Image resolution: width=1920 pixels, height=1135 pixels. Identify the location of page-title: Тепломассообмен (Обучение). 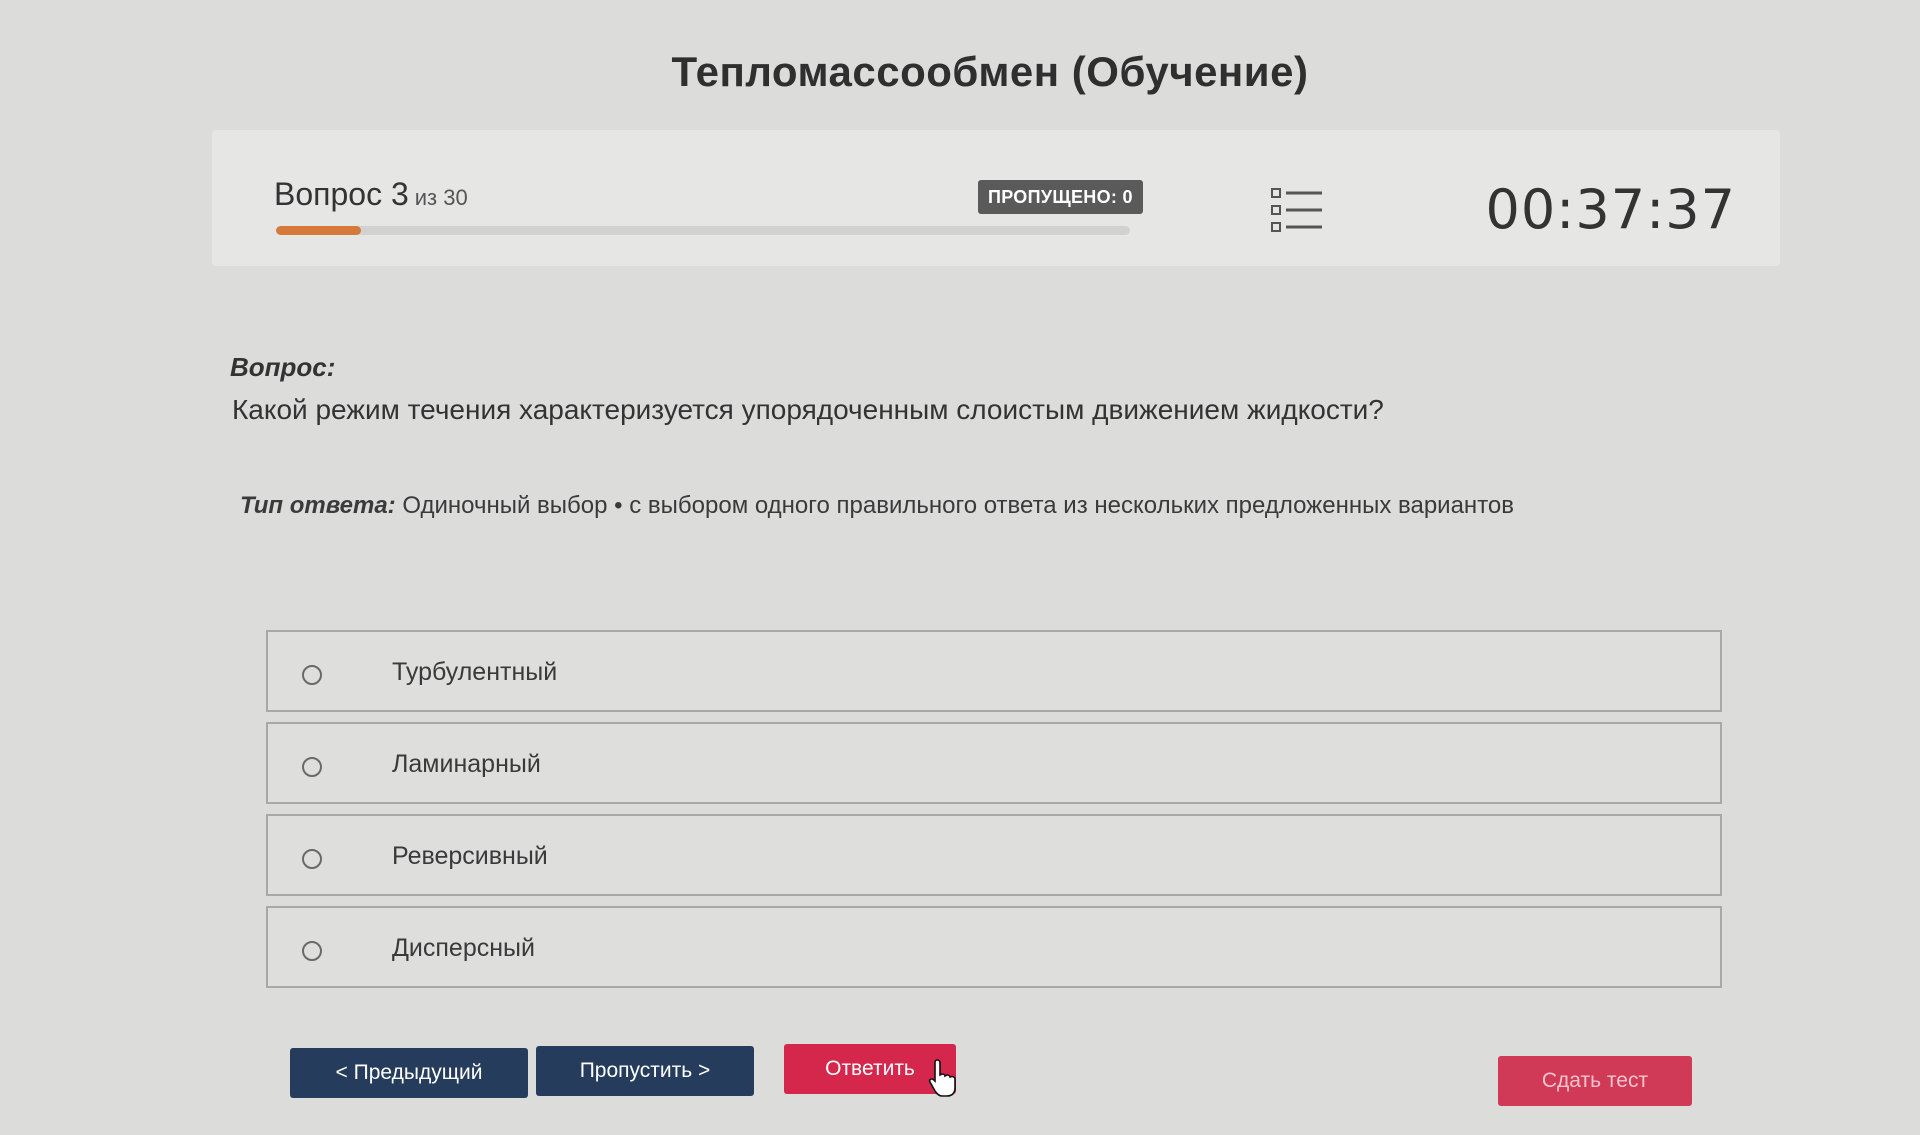
(990, 71).